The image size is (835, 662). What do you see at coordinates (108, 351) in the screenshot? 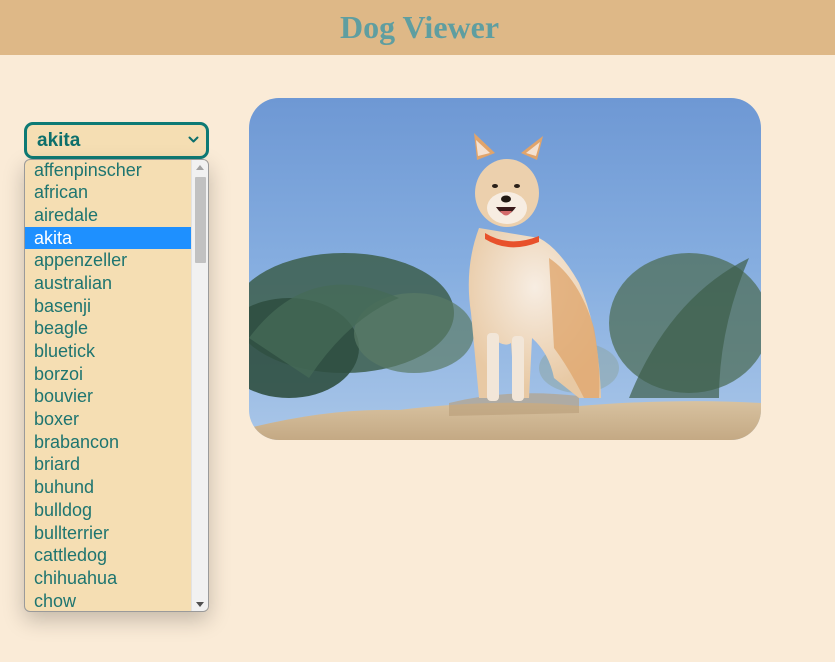
I see `option-bluetick: bluetick` at bounding box center [108, 351].